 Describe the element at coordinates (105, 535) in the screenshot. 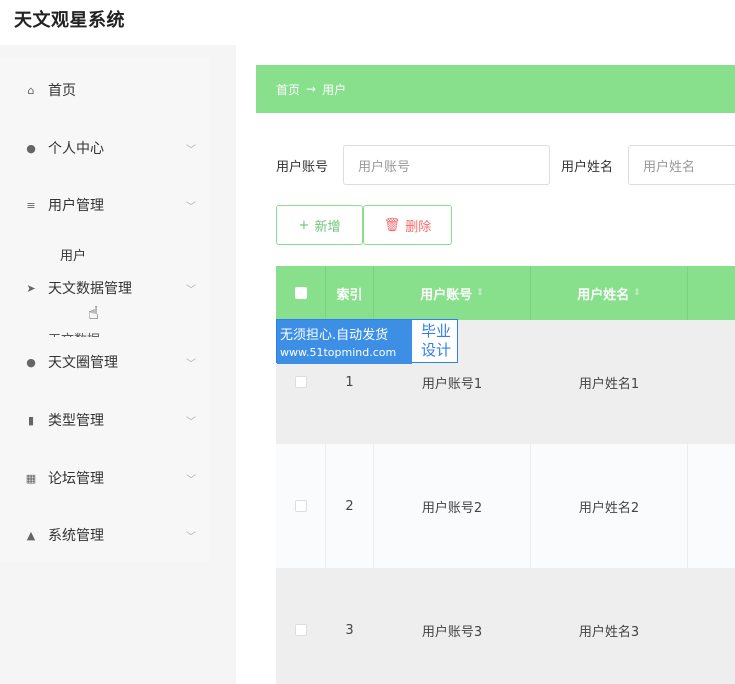

I see `sidebar-item-system-management: ▲ 系统管理 ﹀` at that location.